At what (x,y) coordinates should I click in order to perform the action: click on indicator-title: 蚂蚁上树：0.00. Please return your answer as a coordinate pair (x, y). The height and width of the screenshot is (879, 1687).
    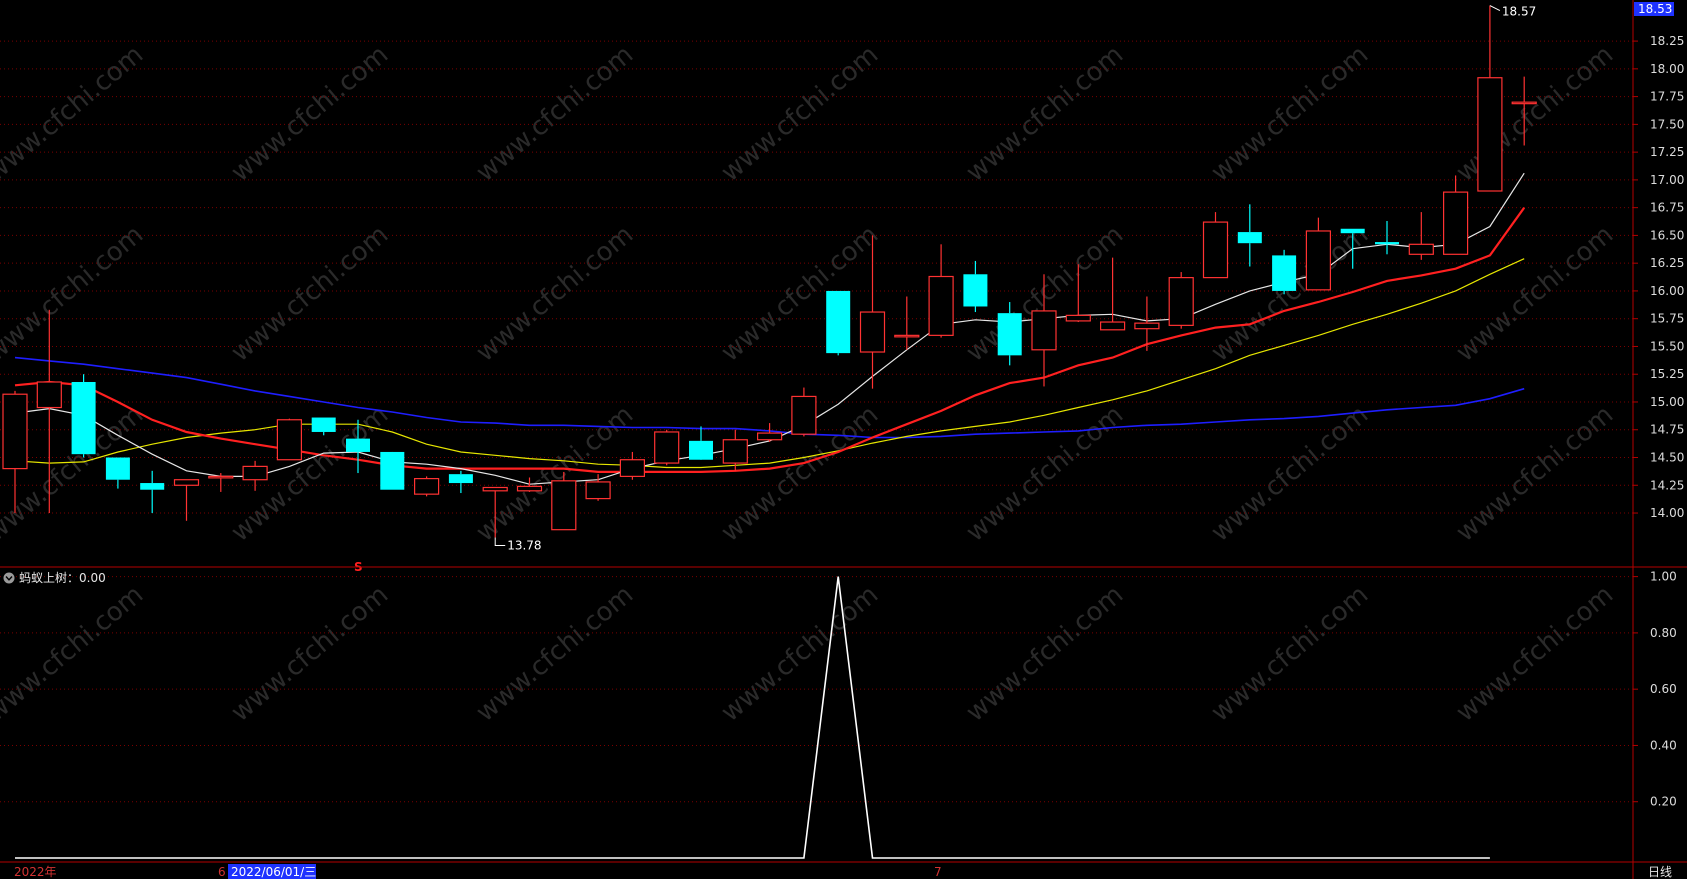
    Looking at the image, I should click on (54, 577).